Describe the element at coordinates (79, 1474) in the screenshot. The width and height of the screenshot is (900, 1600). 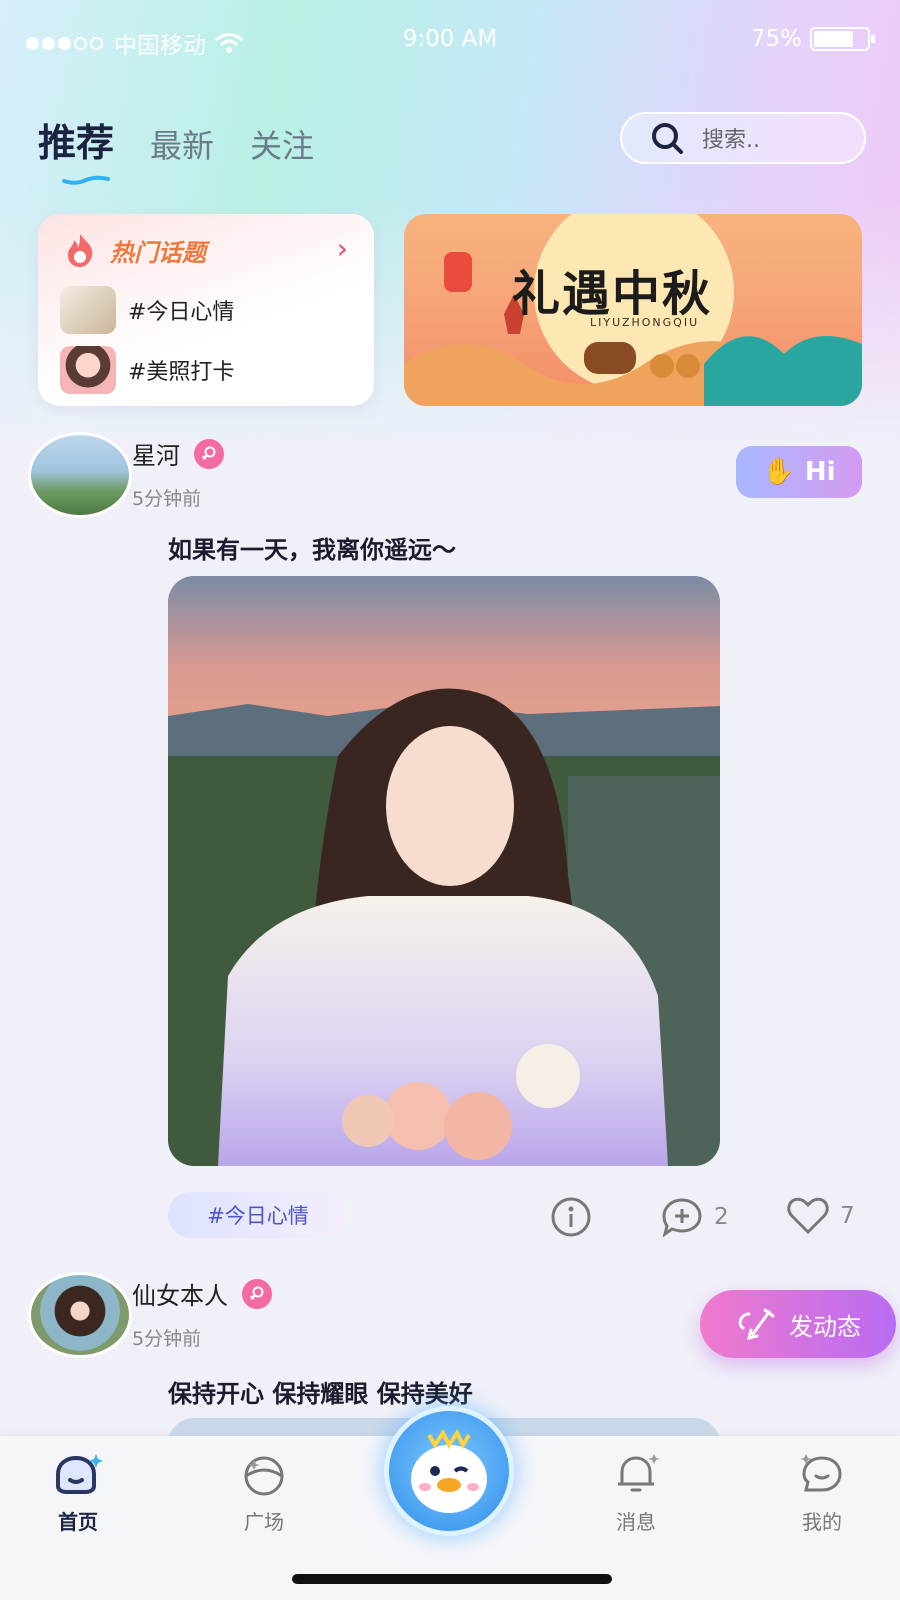
I see `home-icon` at that location.